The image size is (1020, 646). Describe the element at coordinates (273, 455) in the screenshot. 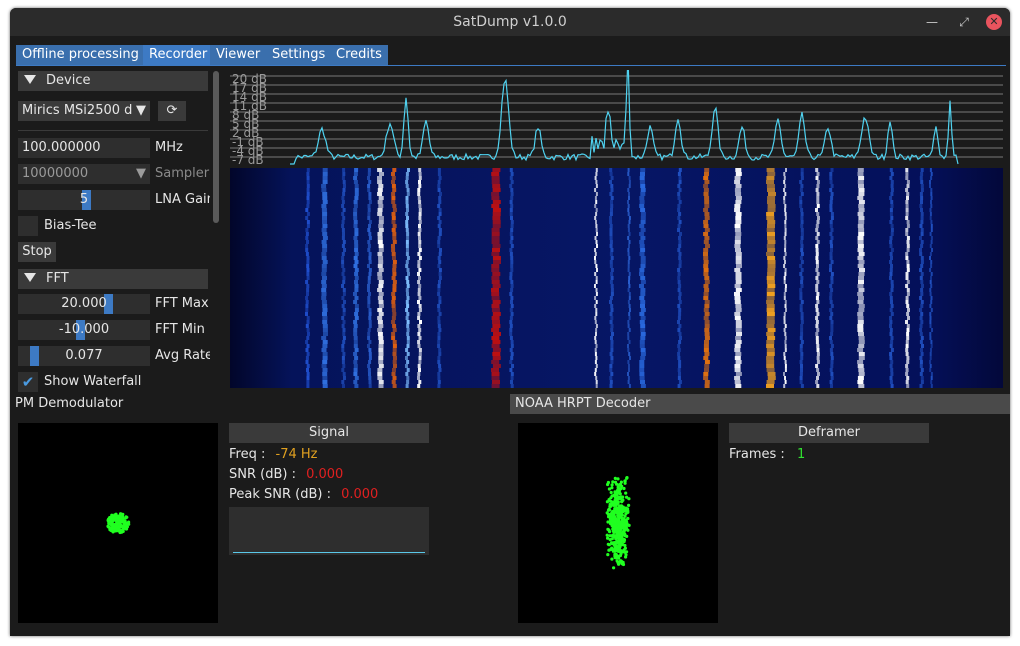

I see `freq-line: Freq : -74 Hz` at that location.